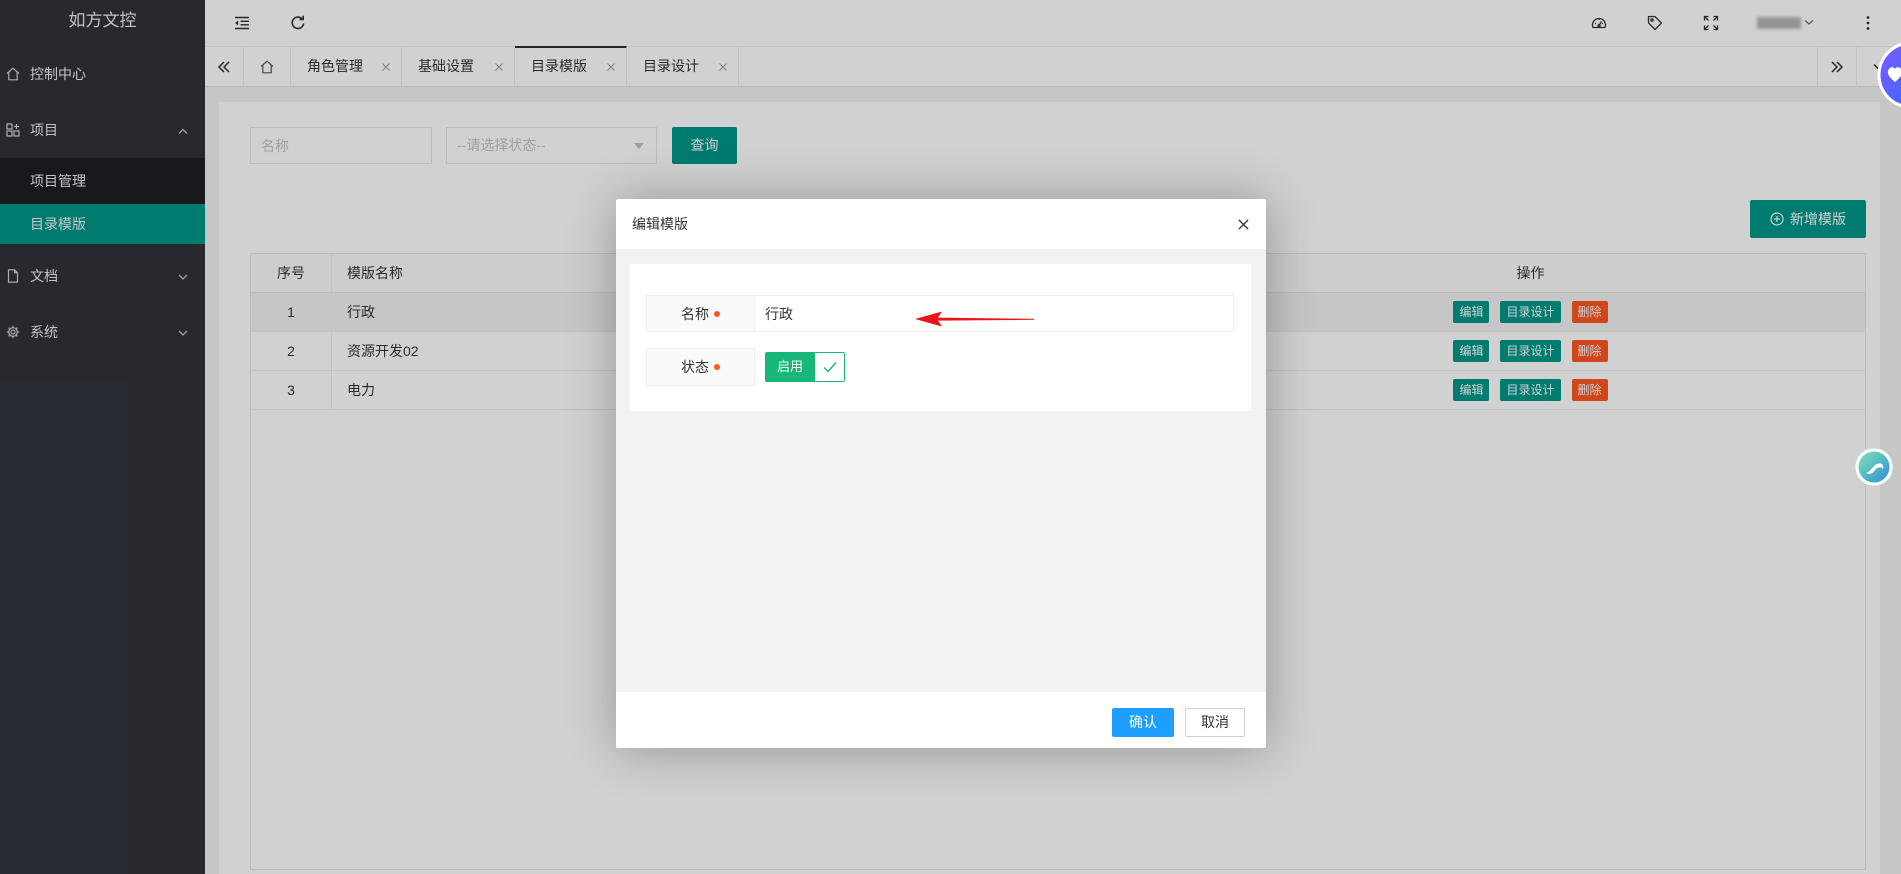  What do you see at coordinates (941, 720) in the screenshot?
I see `dialog-footer: 确认 取消` at bounding box center [941, 720].